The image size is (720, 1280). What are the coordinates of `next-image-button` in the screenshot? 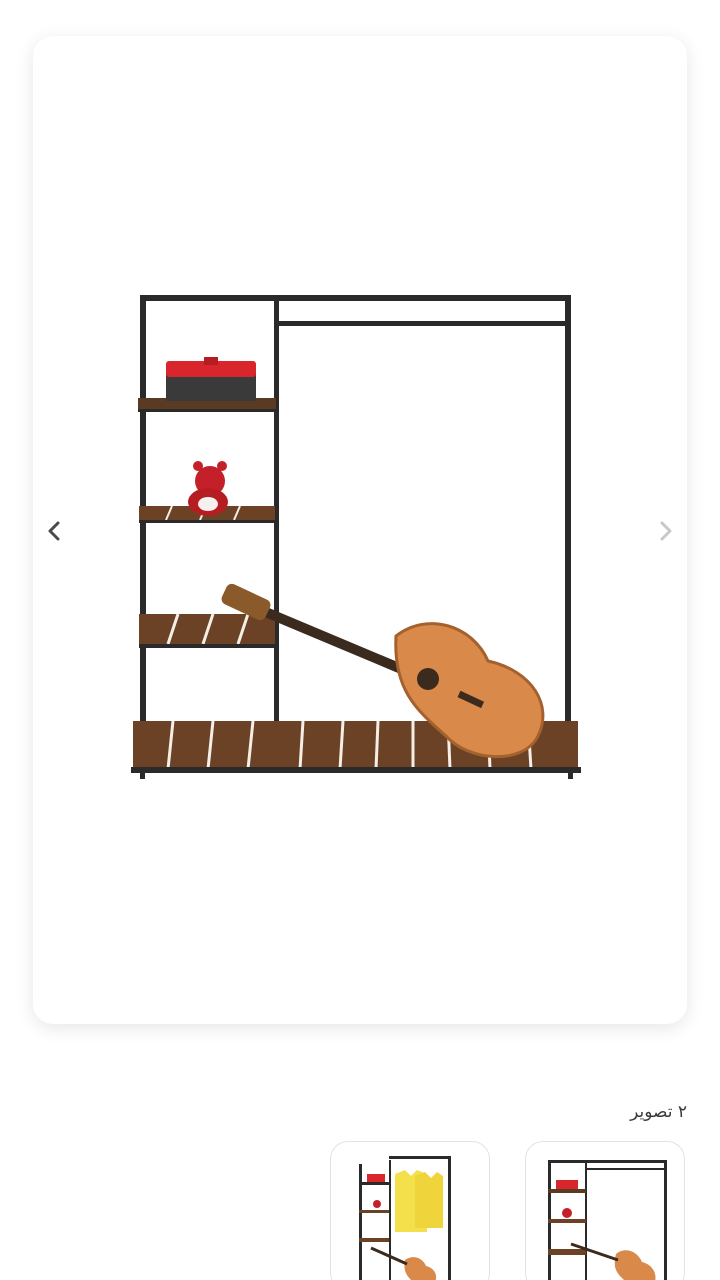 It's located at (666, 531).